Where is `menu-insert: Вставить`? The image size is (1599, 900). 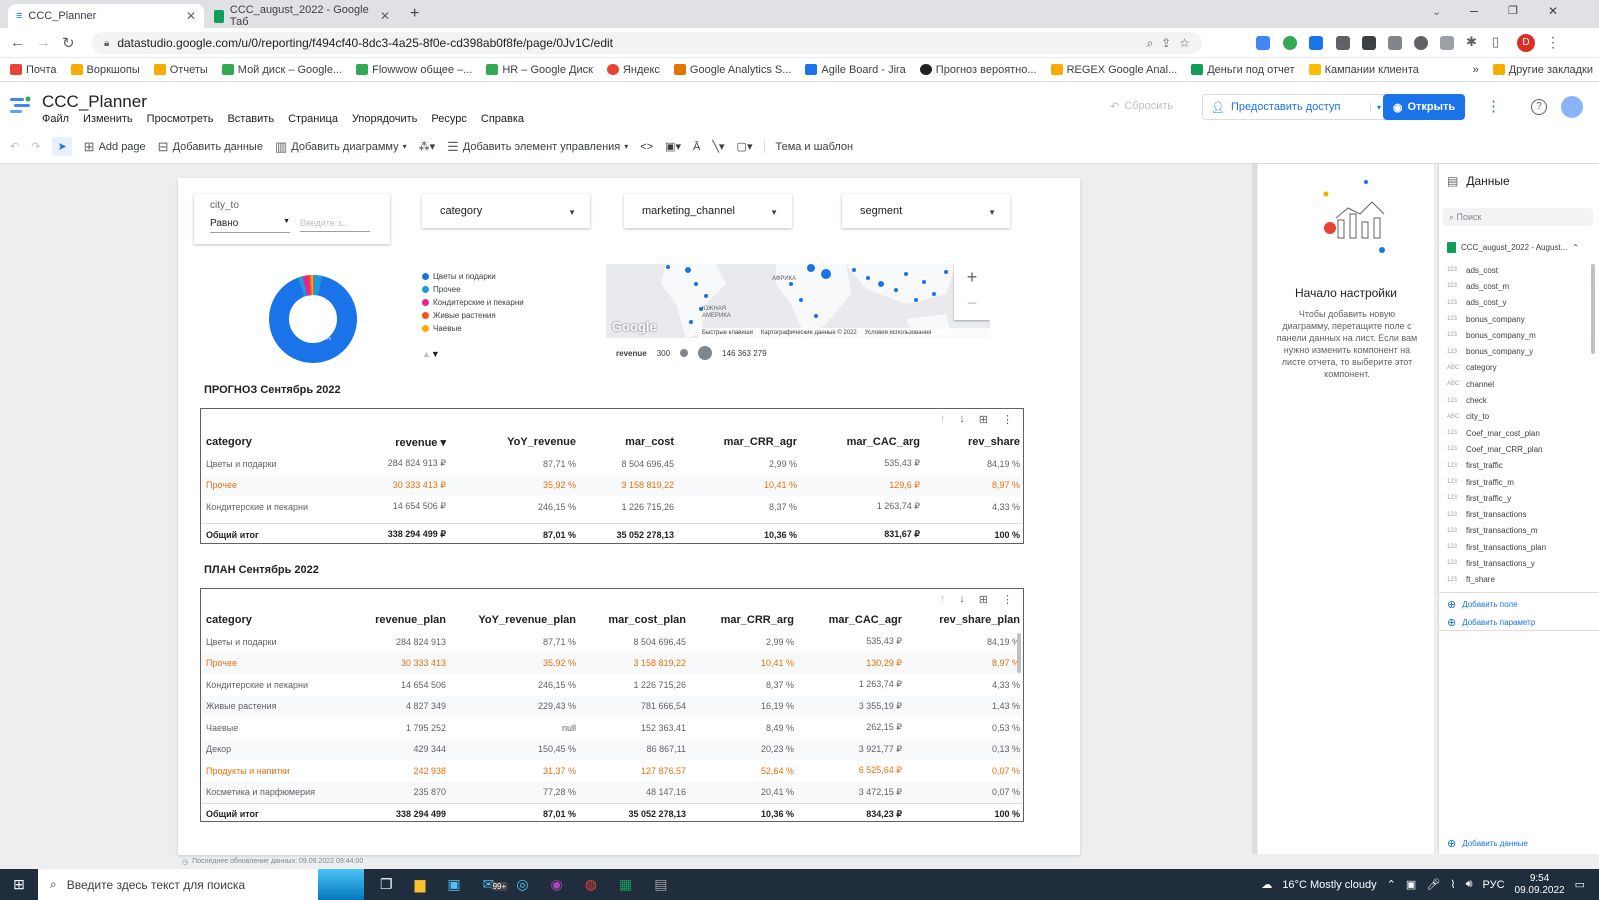 menu-insert: Вставить is located at coordinates (250, 119).